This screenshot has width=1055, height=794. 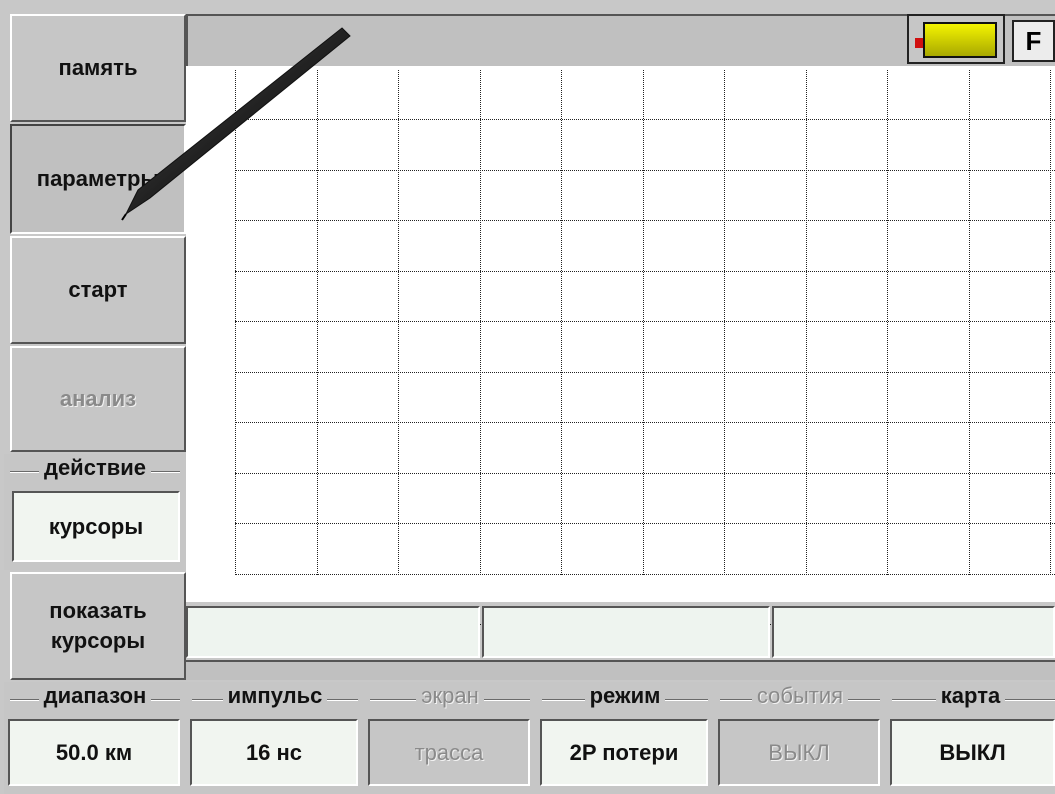 I want to click on action-group: действие курсоры, so click(x=95, y=512).